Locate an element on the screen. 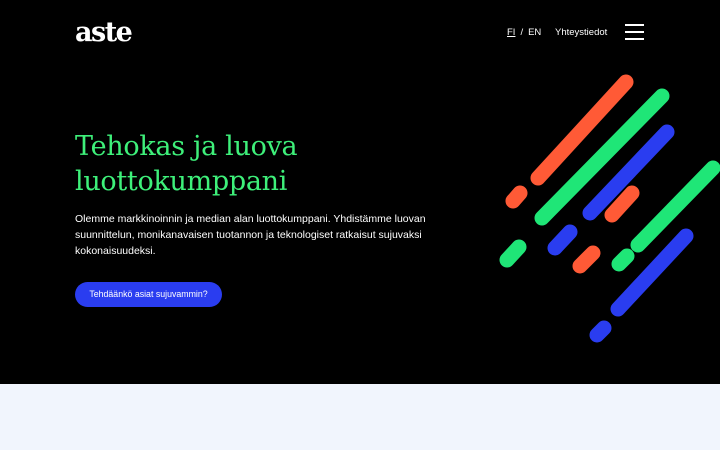 The height and width of the screenshot is (450, 720). lang-fi-link: FI is located at coordinates (511, 32).